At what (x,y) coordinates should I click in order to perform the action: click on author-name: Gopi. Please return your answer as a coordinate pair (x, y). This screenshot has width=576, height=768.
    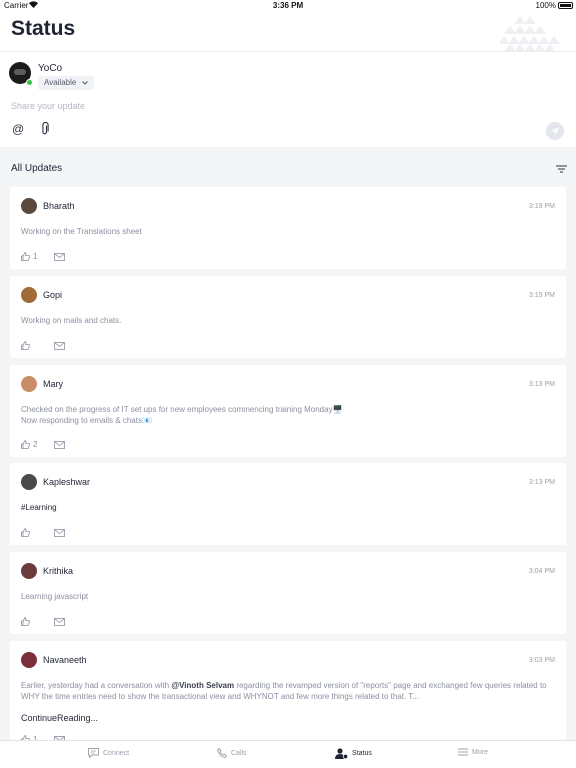
    Looking at the image, I should click on (52, 295).